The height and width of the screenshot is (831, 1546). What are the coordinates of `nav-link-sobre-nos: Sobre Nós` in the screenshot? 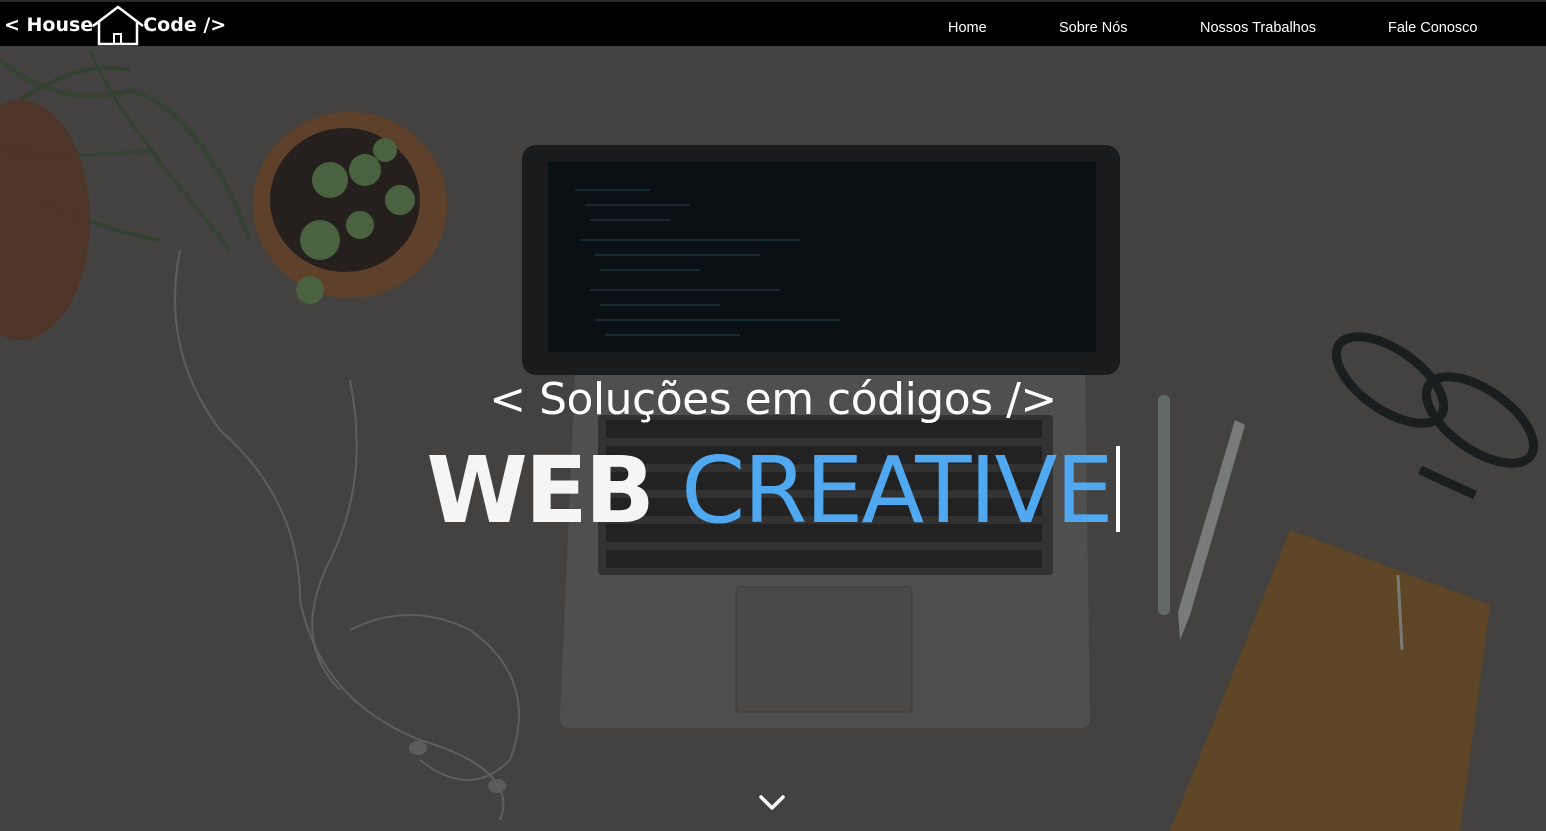 It's located at (1093, 28).